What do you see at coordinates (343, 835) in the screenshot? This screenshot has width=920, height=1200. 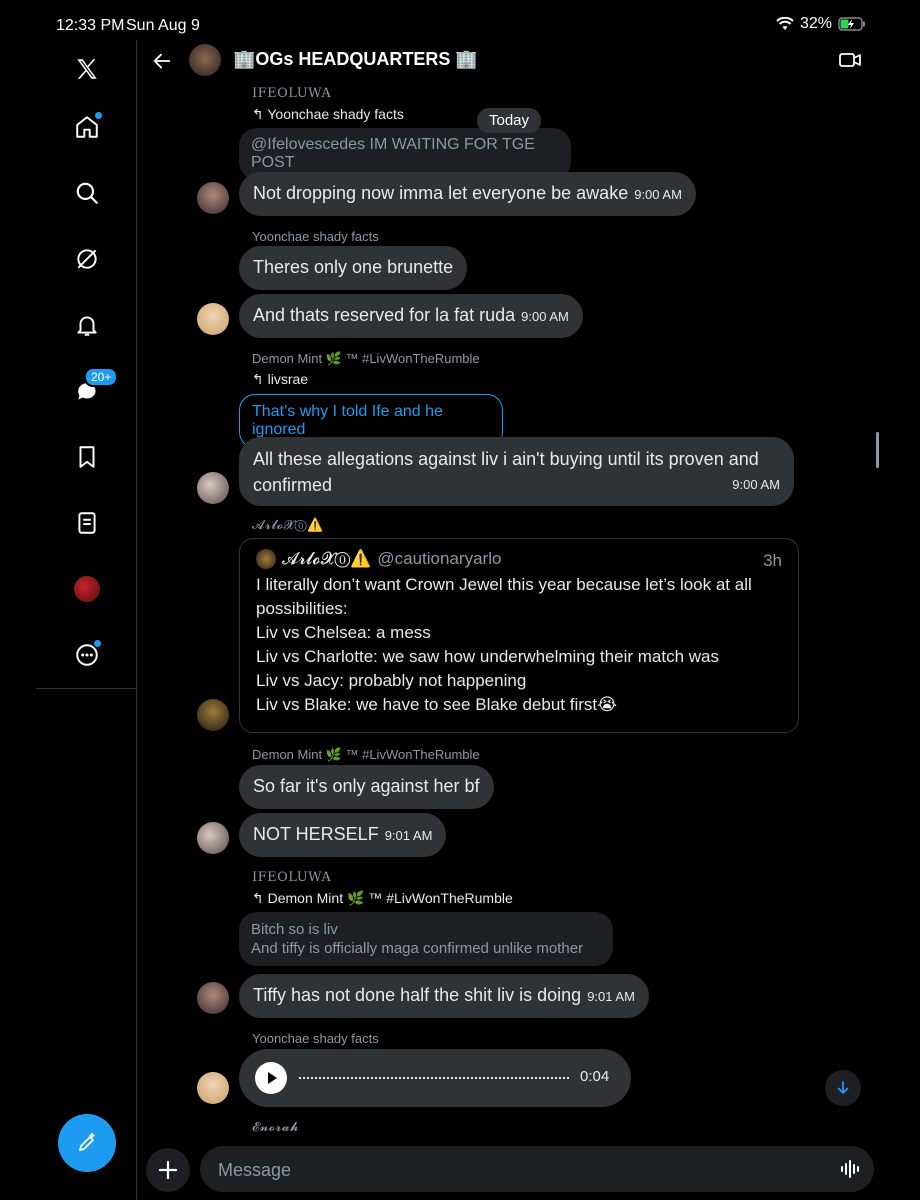 I see `message-bubble: NOT HERSELF 9:01 AM` at bounding box center [343, 835].